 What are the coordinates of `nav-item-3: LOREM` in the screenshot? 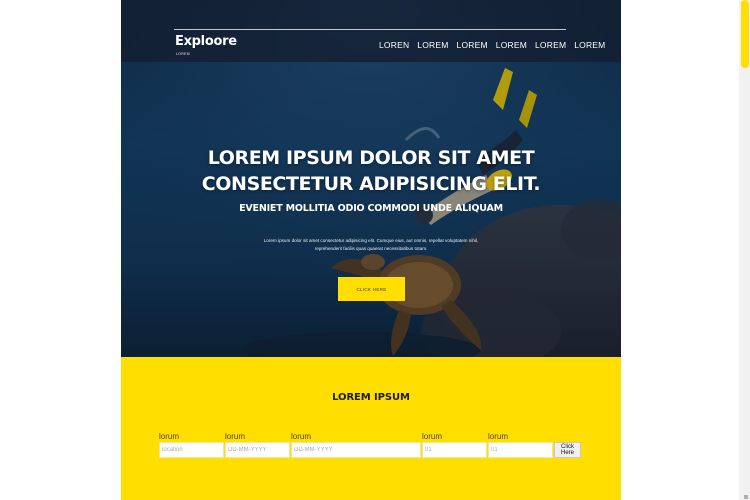 It's located at (472, 45).